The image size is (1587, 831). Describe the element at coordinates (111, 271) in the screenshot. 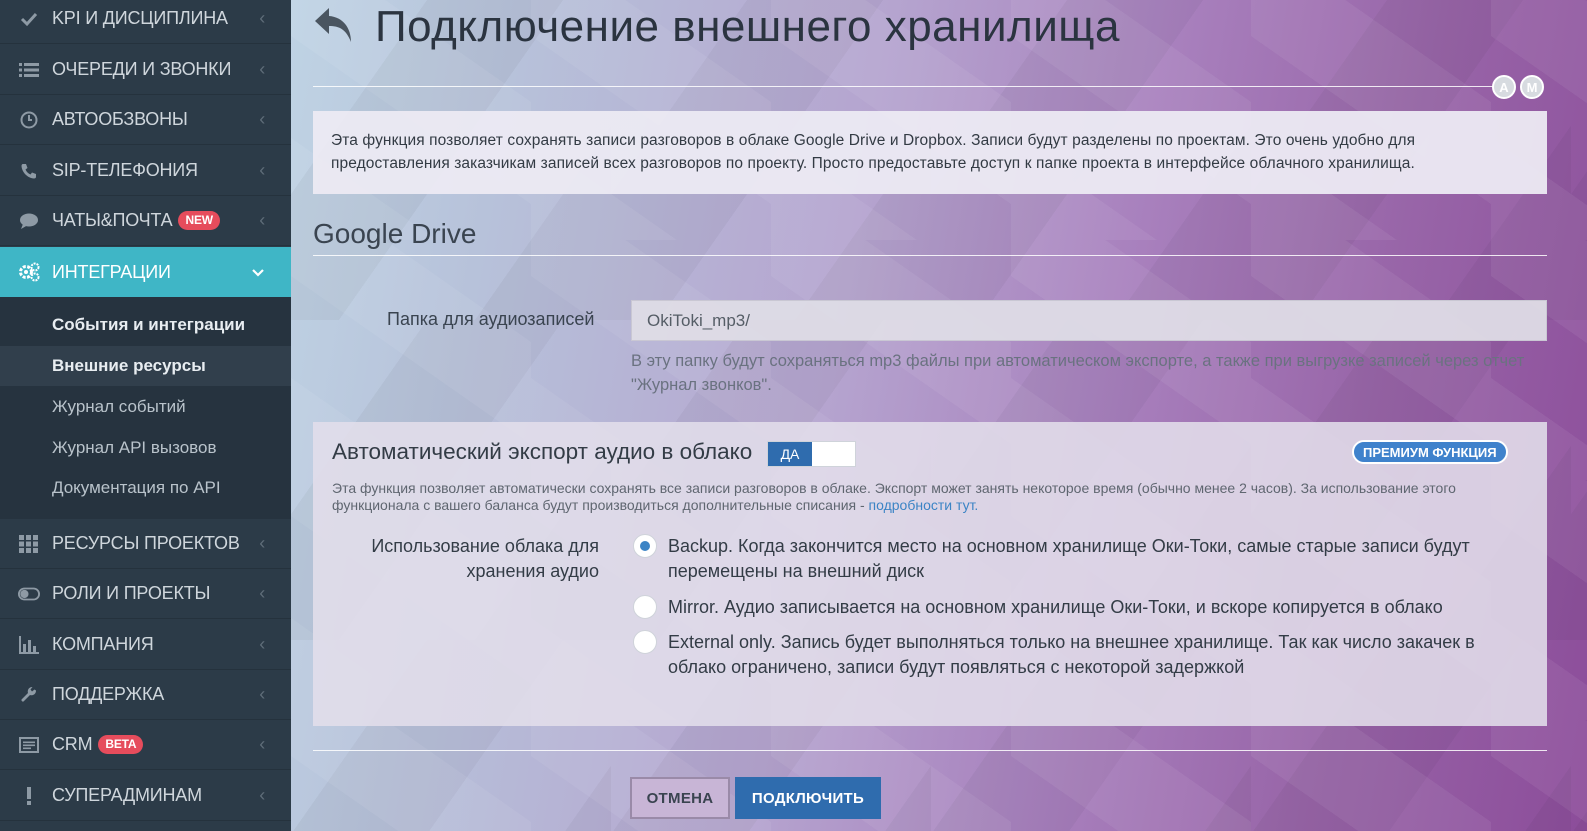

I see `sidebar-item-label: ИНТЕГРАЦИИ` at that location.